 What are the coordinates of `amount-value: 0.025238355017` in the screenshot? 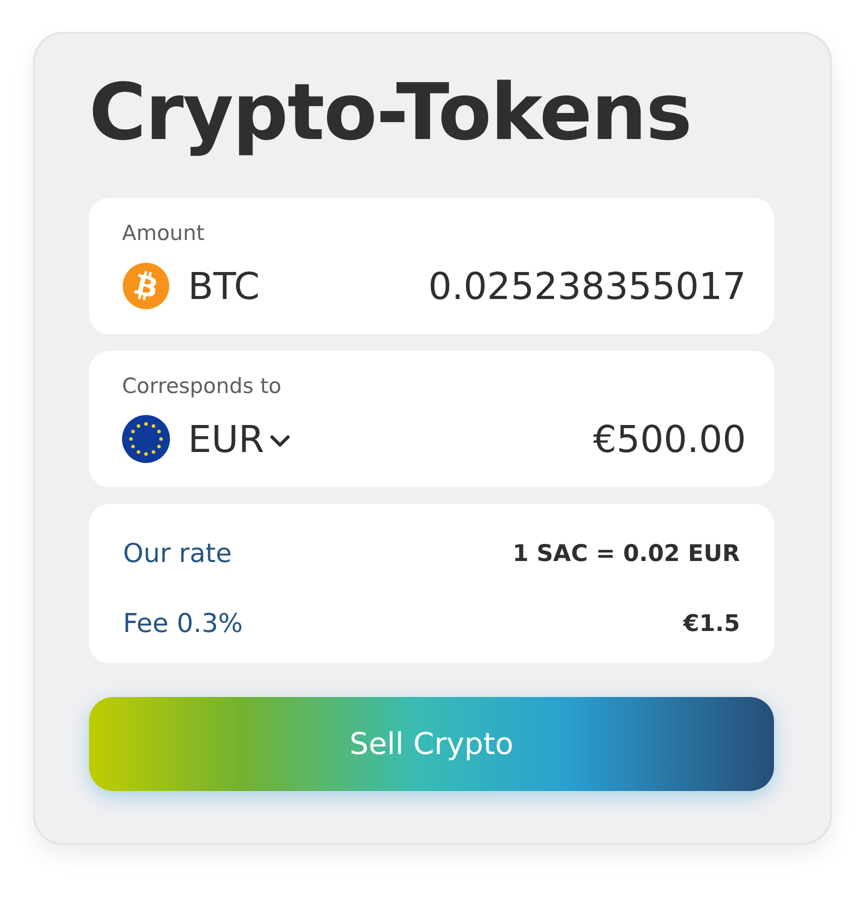 It's located at (587, 286).